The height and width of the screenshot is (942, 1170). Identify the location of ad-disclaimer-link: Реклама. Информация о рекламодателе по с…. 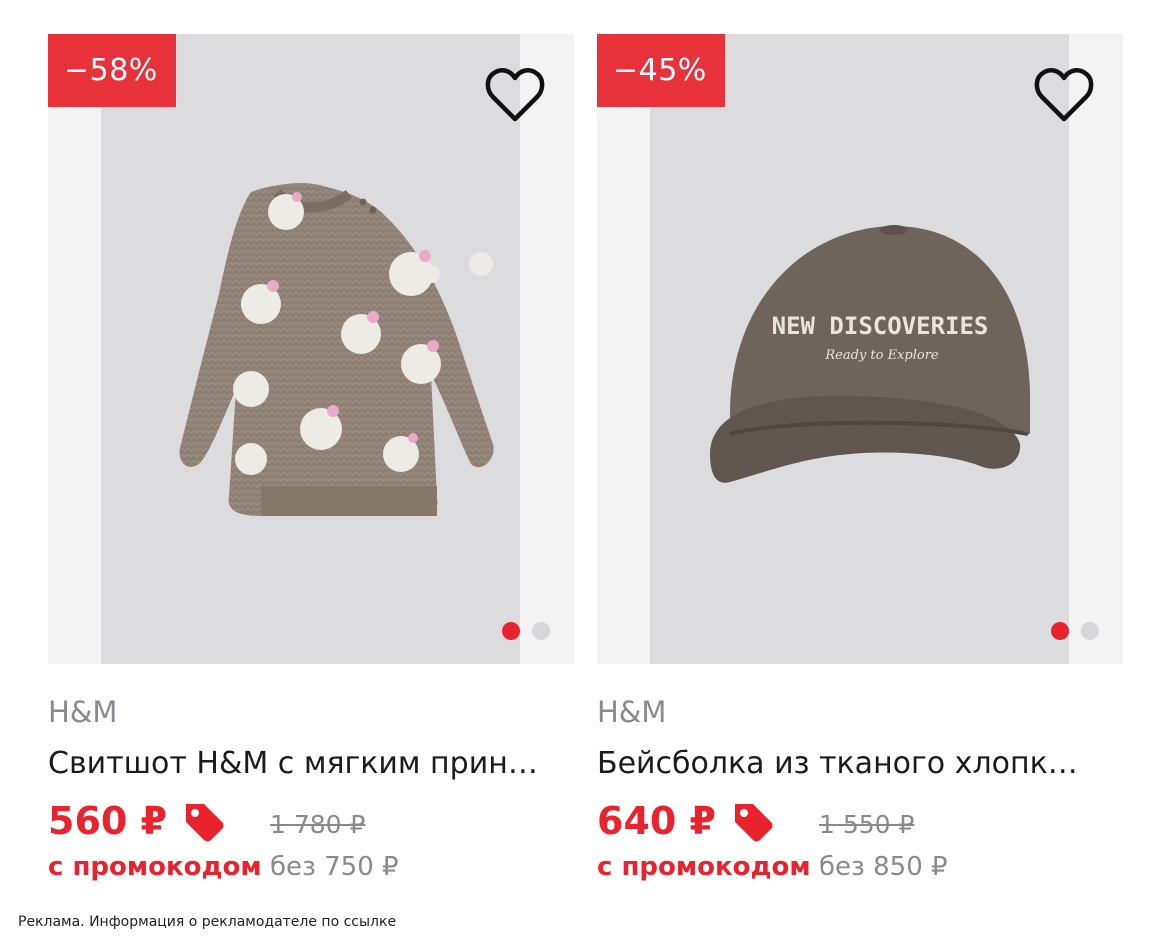
(207, 922).